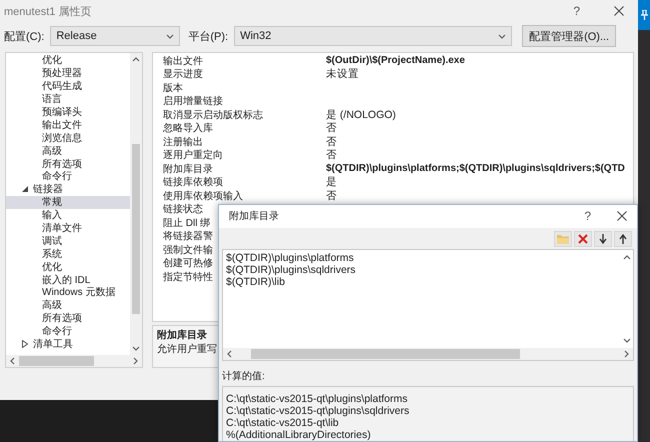 The width and height of the screenshot is (650, 442). Describe the element at coordinates (68, 189) in the screenshot. I see `tree-item: 链接器` at that location.